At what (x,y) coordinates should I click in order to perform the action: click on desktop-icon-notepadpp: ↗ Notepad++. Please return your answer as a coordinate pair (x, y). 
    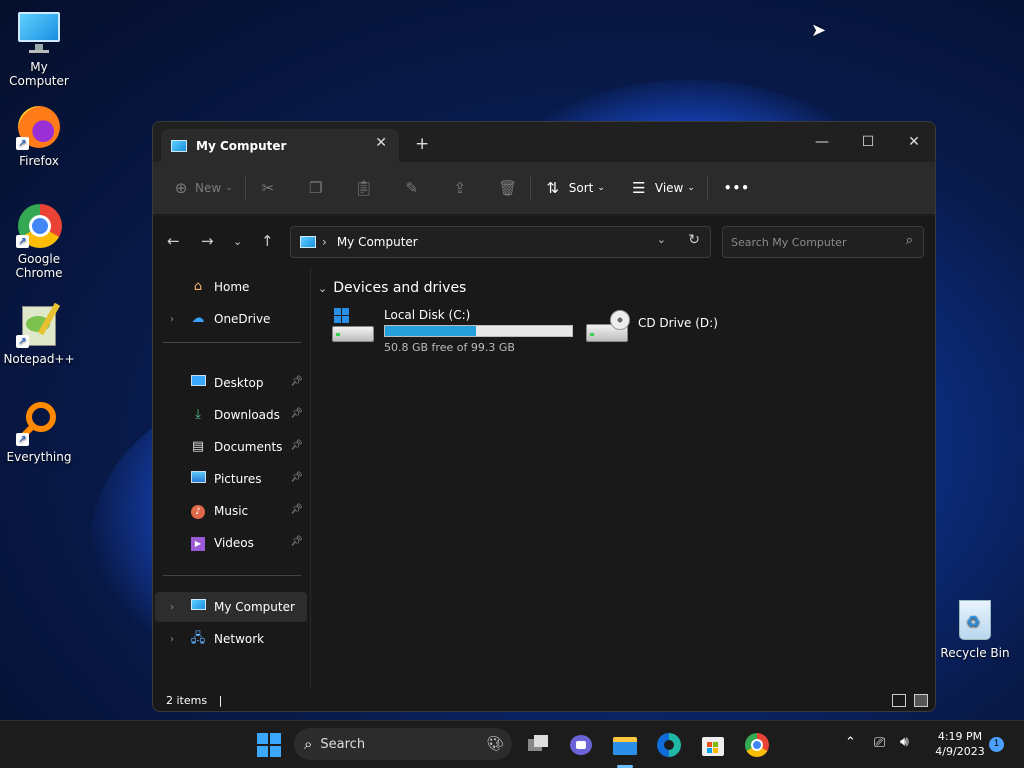
    Looking at the image, I should click on (39, 334).